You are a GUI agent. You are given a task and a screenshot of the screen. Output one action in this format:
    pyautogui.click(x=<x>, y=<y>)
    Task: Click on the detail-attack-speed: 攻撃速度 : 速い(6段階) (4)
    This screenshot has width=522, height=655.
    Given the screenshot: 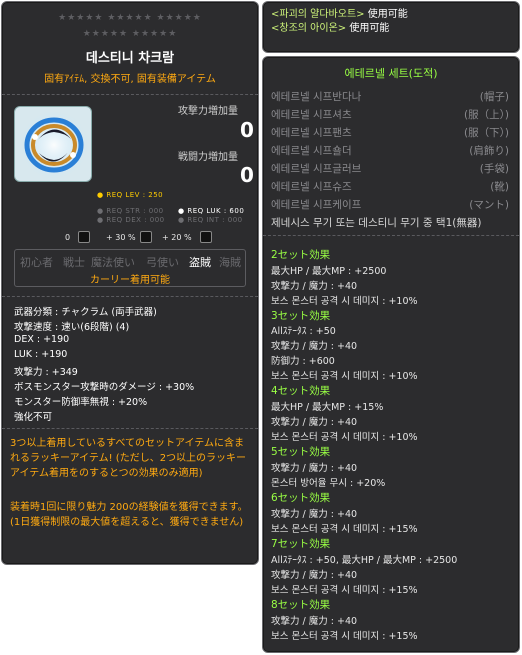 What is the action you would take?
    pyautogui.click(x=72, y=327)
    